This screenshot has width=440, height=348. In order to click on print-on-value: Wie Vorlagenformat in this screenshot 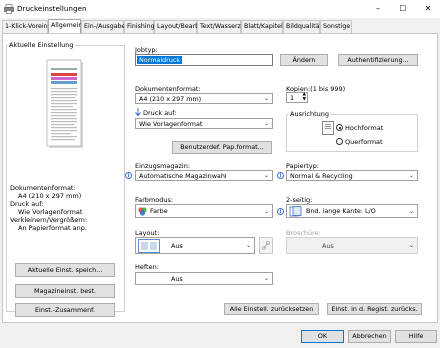, I will do `click(171, 124)`.